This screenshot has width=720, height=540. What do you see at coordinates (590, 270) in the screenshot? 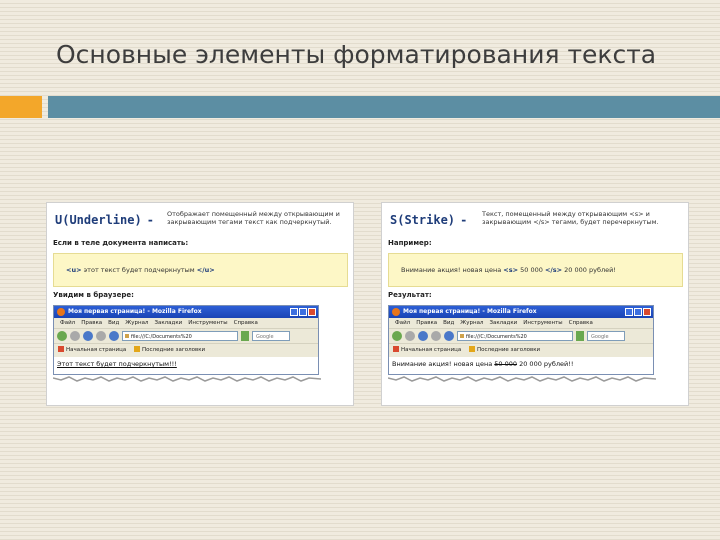
I see `example-text-post: 20 000 рублей!` at bounding box center [590, 270].